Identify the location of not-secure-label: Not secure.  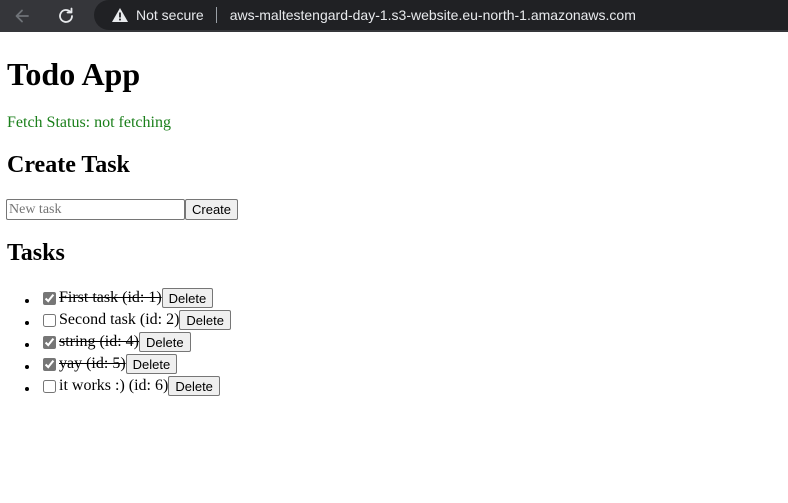
(170, 15).